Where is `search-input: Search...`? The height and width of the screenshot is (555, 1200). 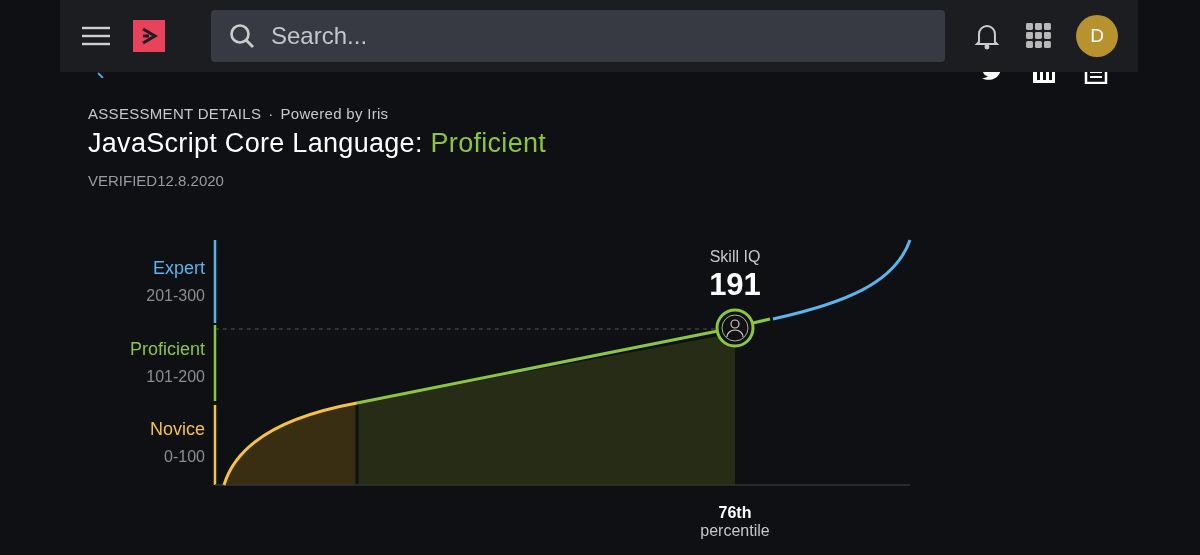 search-input: Search... is located at coordinates (571, 36).